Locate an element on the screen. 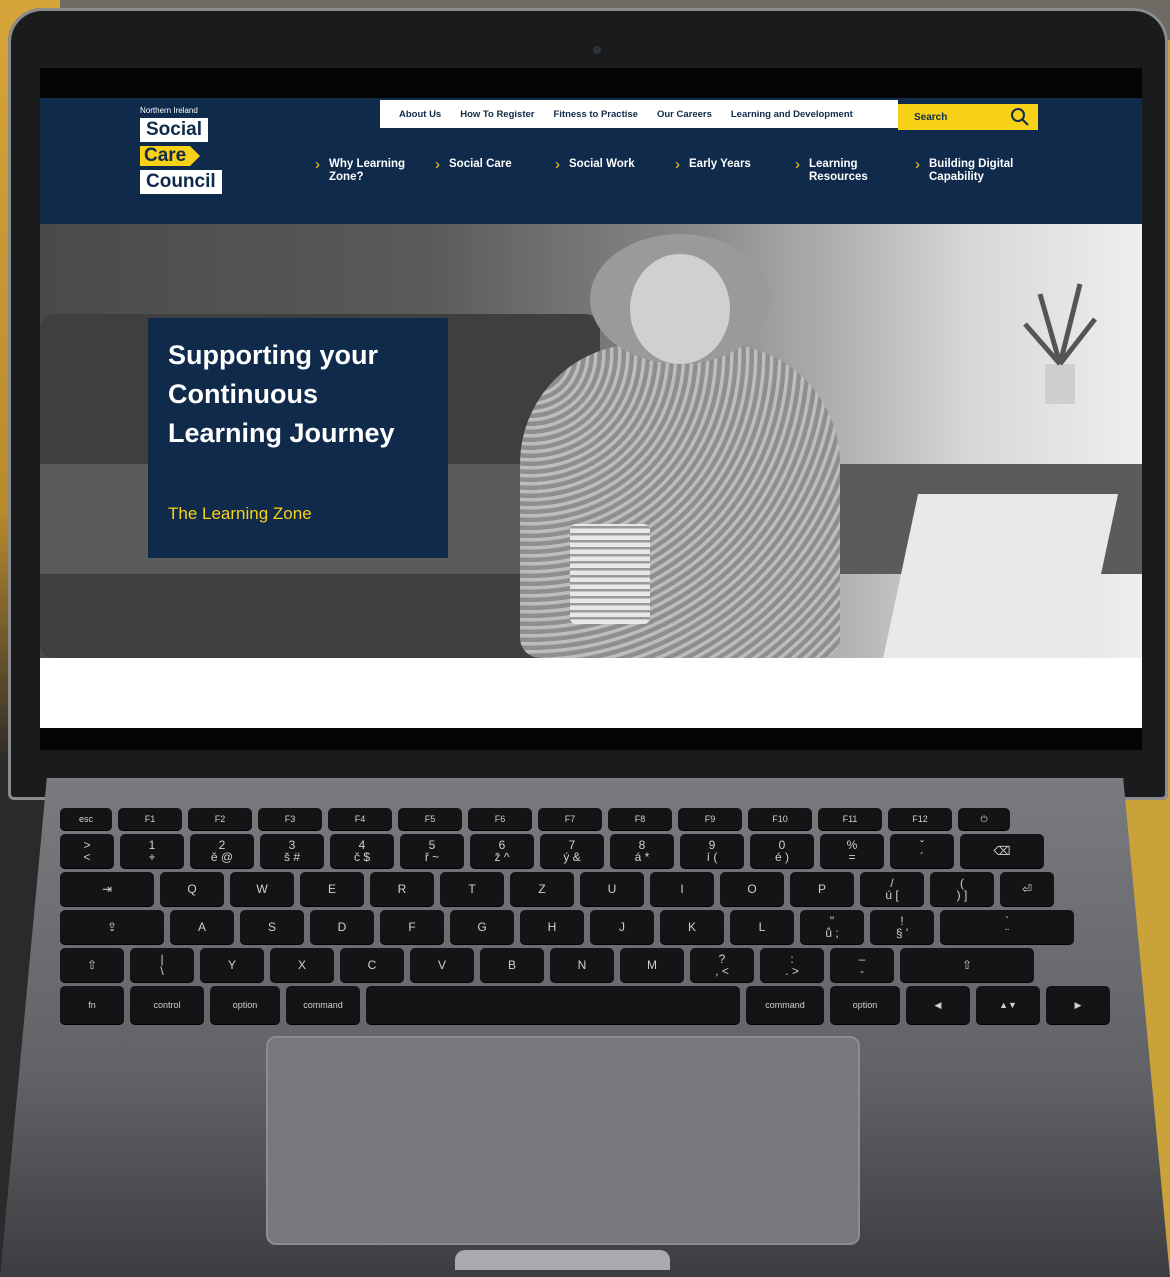 This screenshot has height=1277, width=1170. keyboard-key: control is located at coordinates (167, 1005).